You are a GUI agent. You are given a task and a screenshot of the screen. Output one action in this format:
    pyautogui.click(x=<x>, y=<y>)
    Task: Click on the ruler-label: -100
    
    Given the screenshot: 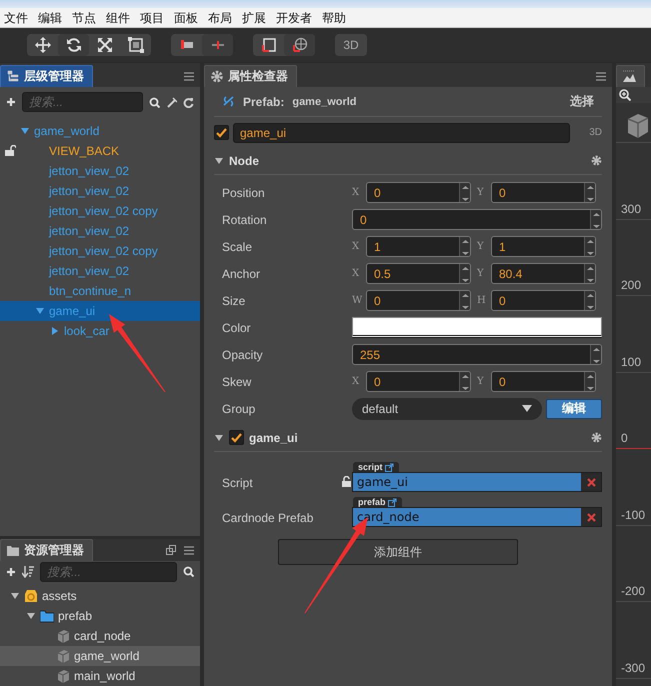 What is the action you would take?
    pyautogui.click(x=633, y=515)
    